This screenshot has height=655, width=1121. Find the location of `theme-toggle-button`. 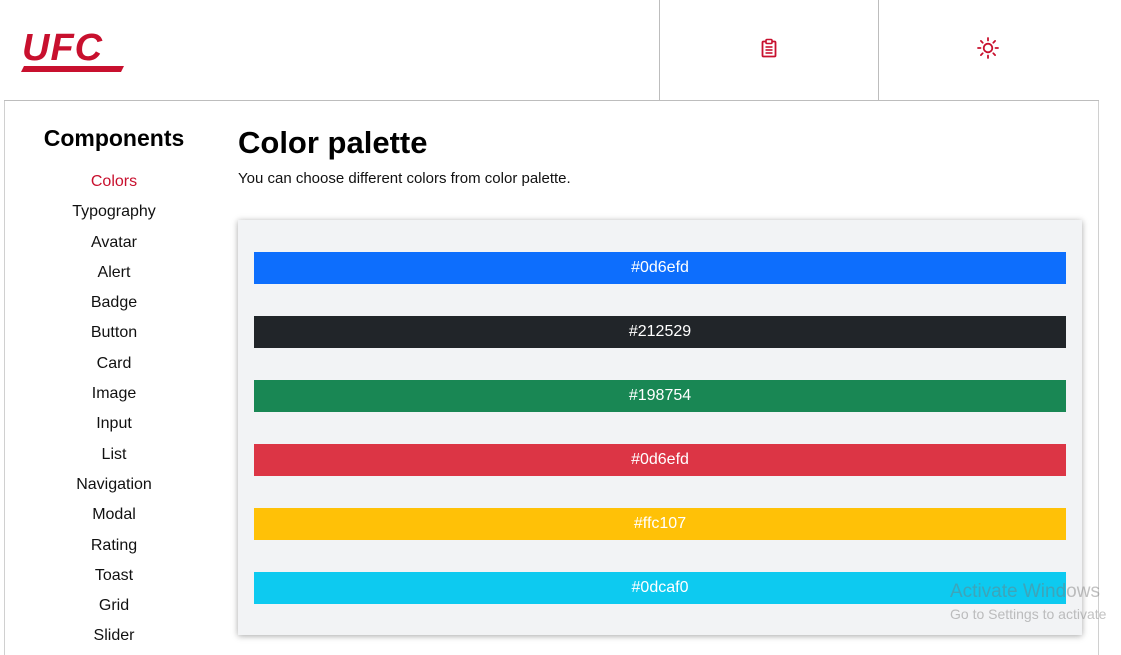

theme-toggle-button is located at coordinates (987, 50).